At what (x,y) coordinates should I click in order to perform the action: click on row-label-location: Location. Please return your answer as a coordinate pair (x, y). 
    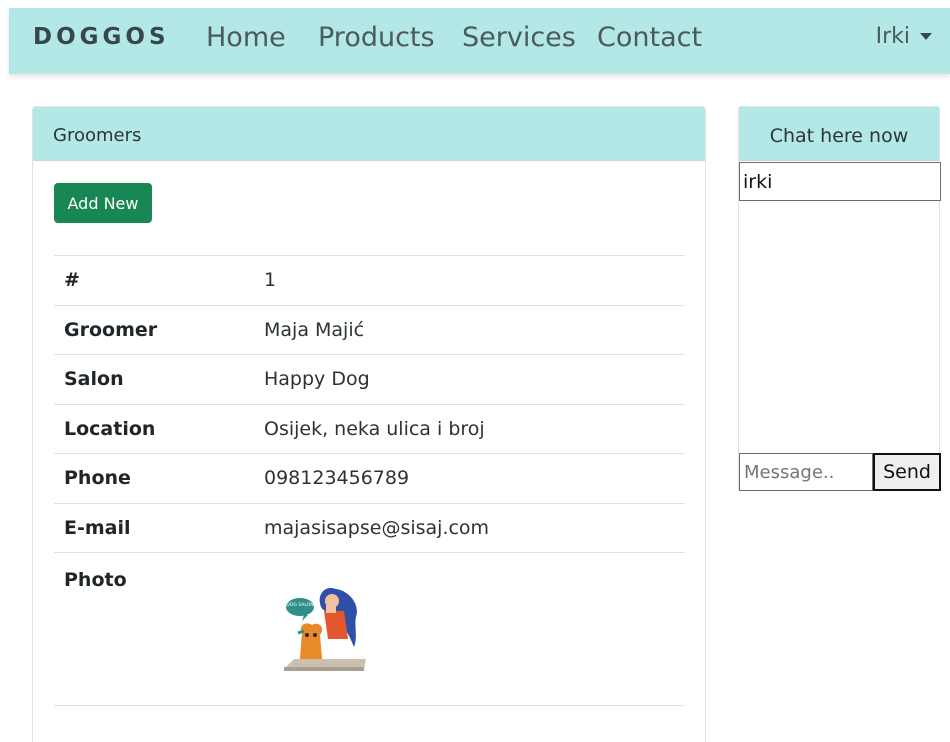
    Looking at the image, I should click on (110, 428).